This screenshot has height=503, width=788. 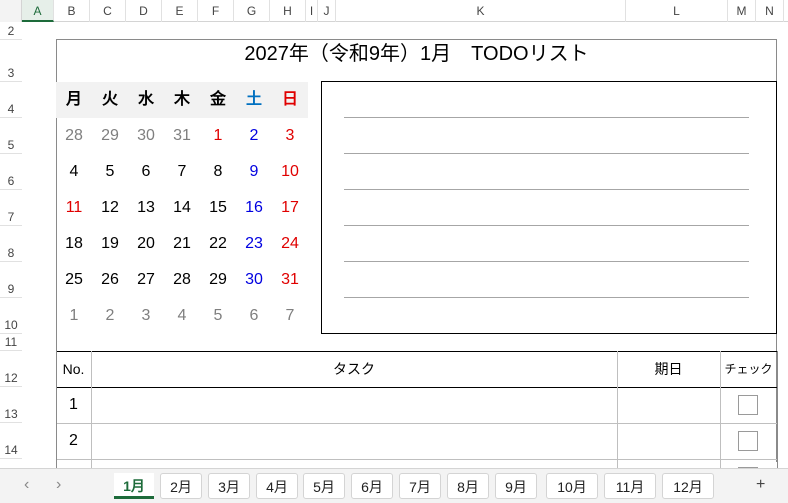 I want to click on row-header-7: 7, so click(x=11, y=208).